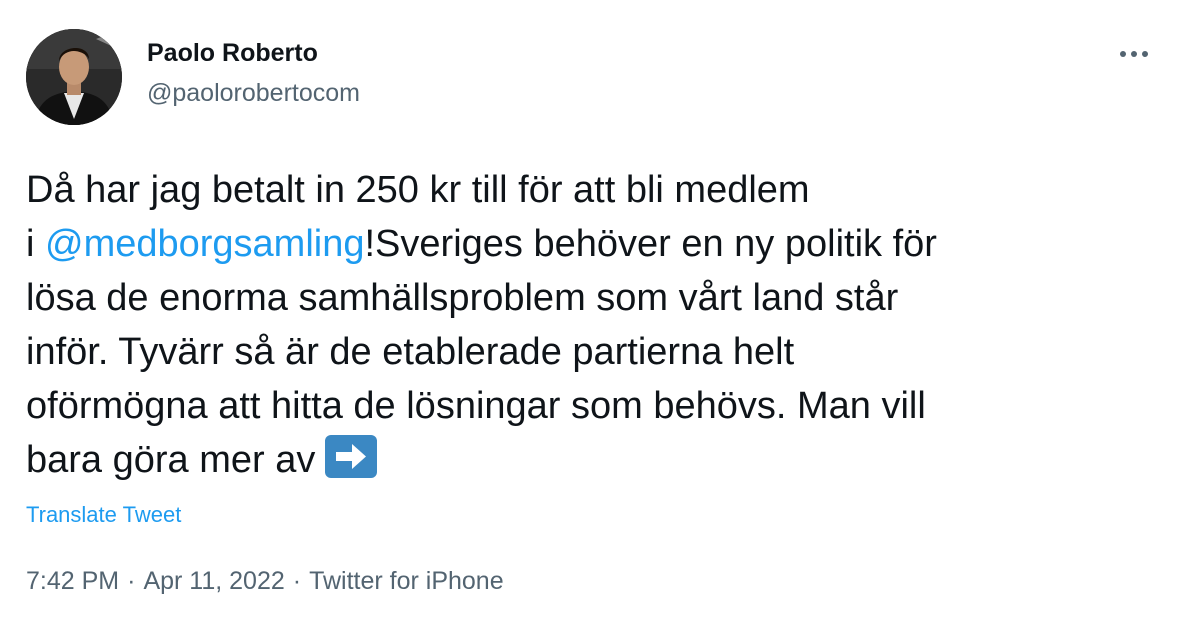 The width and height of the screenshot is (1178, 630). What do you see at coordinates (35, 244) in the screenshot?
I see `tweet-text-fragment: i` at bounding box center [35, 244].